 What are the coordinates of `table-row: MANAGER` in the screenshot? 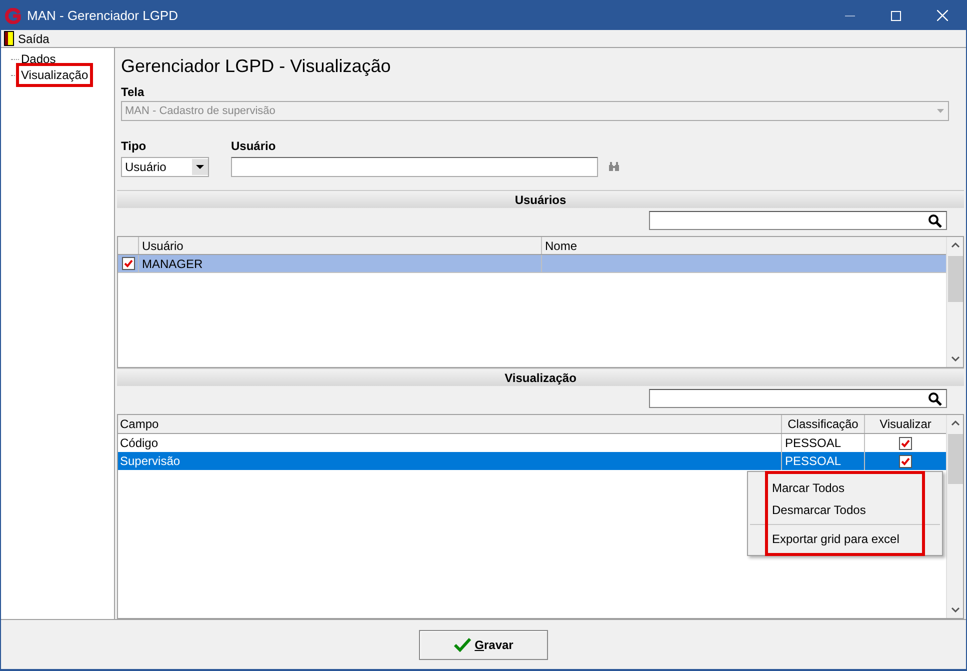 It's located at (532, 264).